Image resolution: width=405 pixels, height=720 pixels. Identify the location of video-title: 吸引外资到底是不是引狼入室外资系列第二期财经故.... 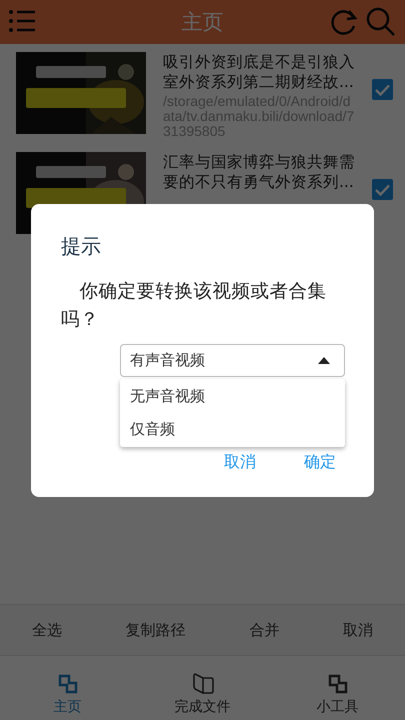
(259, 72).